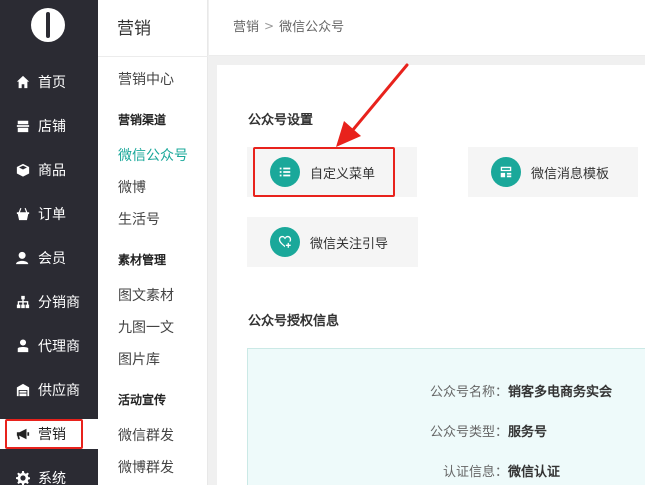 Image resolution: width=645 pixels, height=485 pixels. I want to click on breadcrumb-root: 营销, so click(246, 25).